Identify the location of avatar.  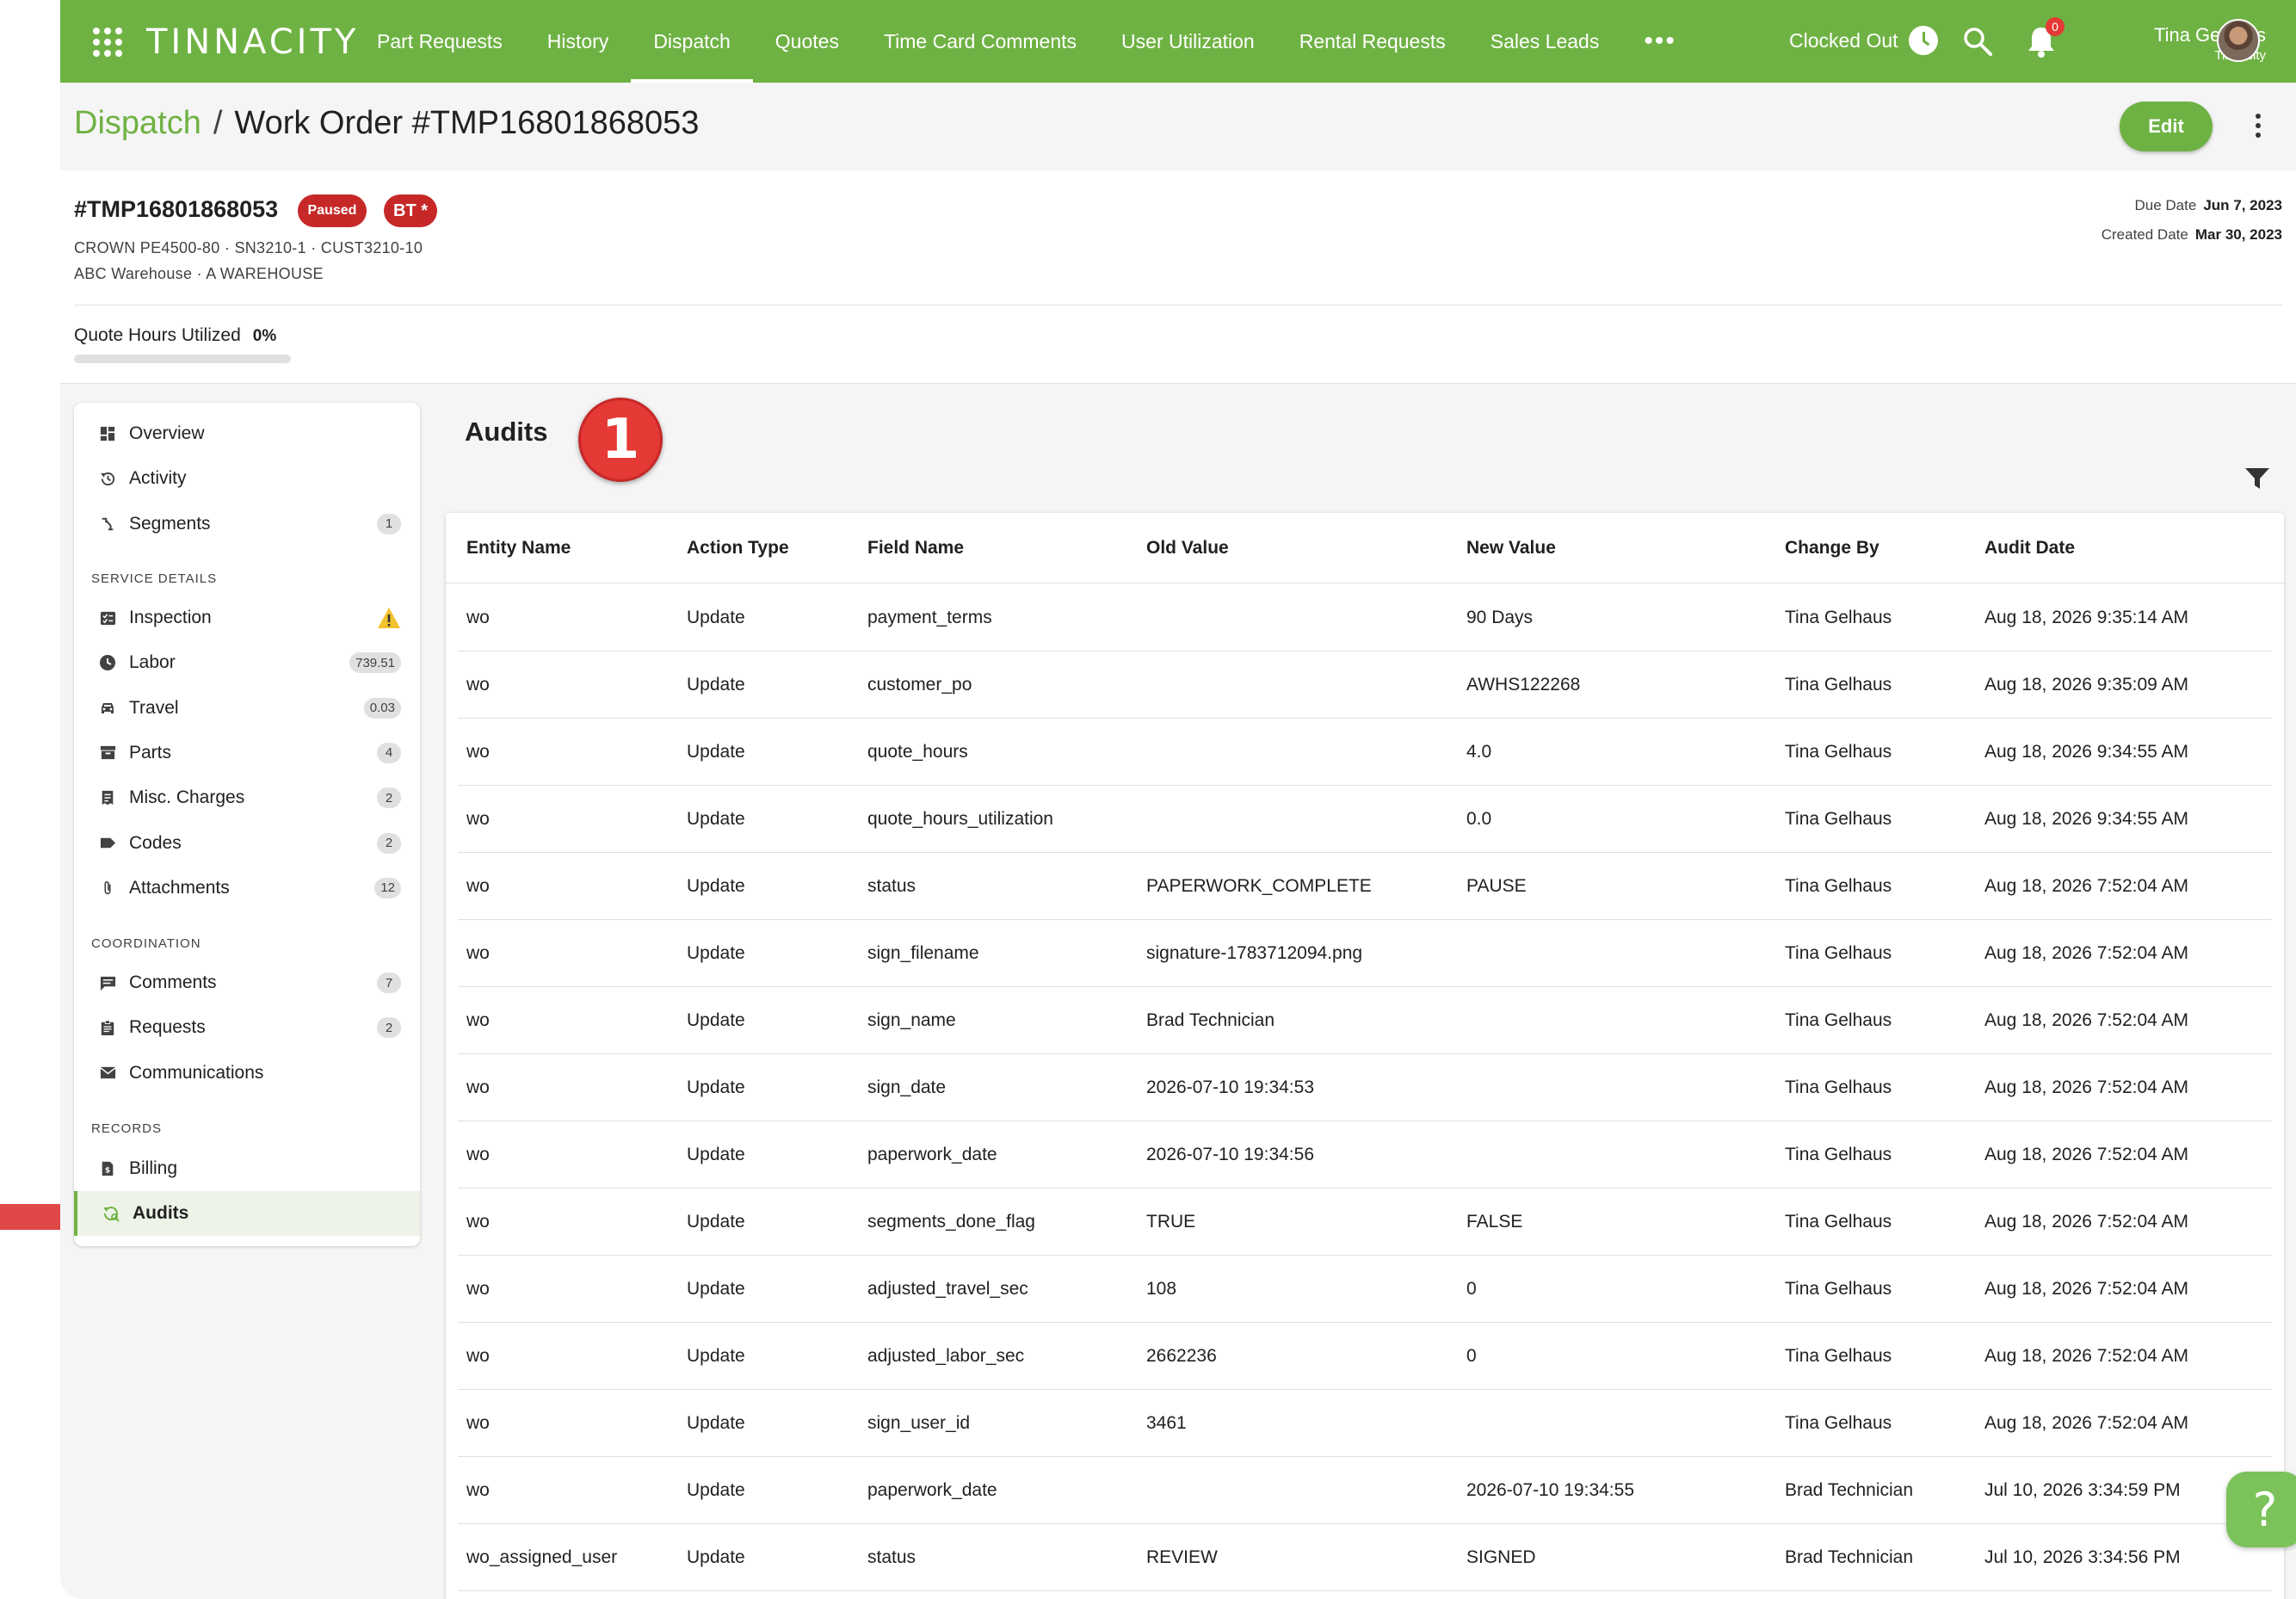
(2238, 40).